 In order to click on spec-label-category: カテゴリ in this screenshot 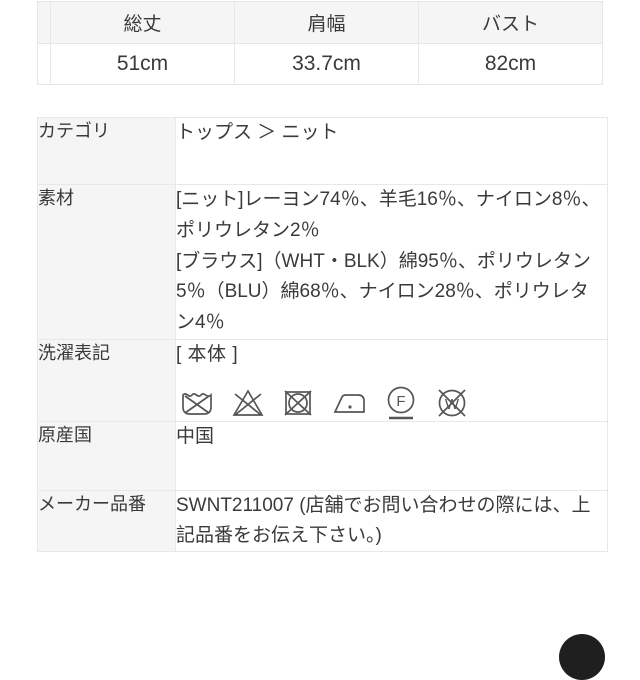, I will do `click(106, 151)`.